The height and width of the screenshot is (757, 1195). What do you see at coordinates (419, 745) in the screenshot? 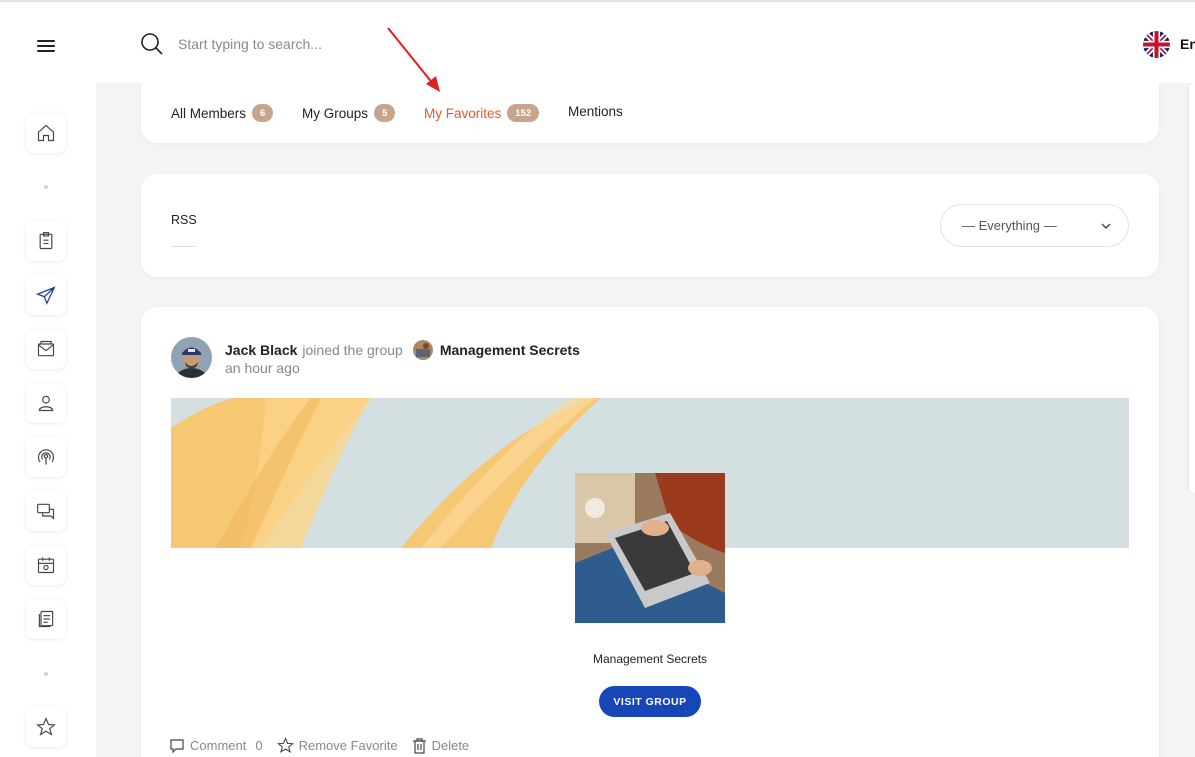
I see `trash-icon` at bounding box center [419, 745].